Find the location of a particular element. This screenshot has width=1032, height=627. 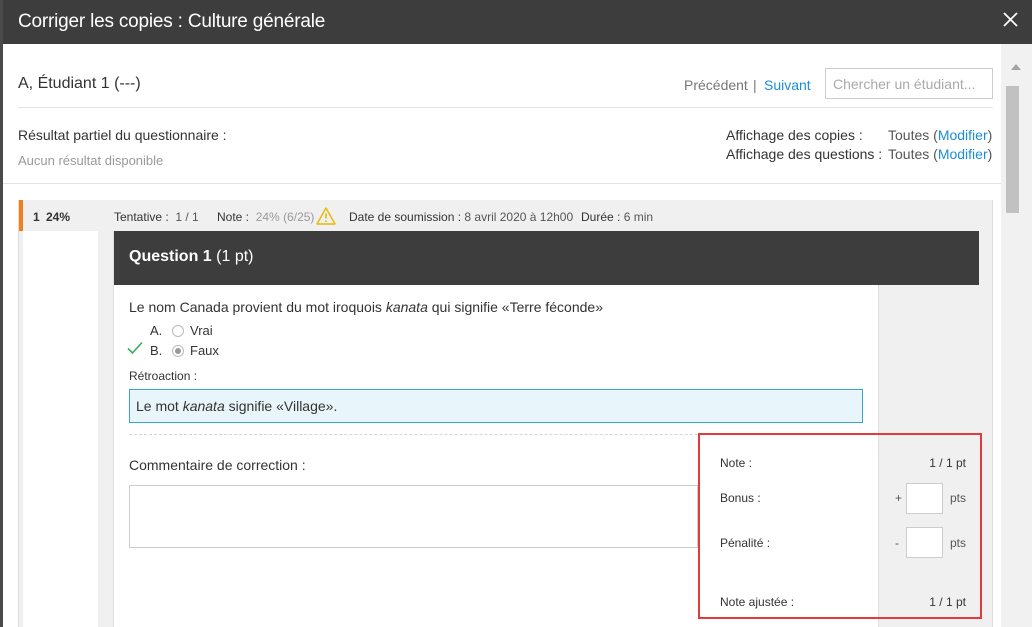

attempt-marker is located at coordinates (21, 215).